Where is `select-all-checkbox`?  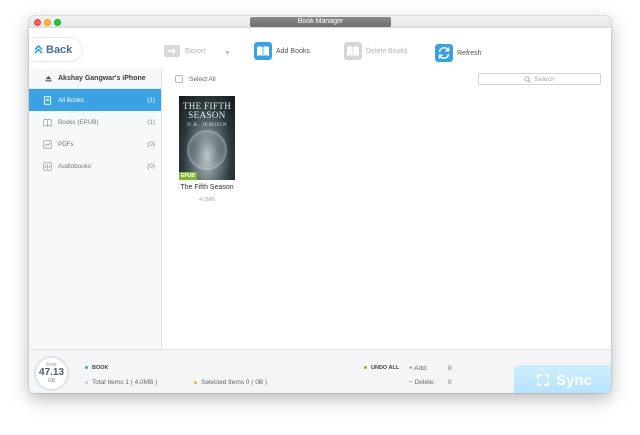
select-all-checkbox is located at coordinates (179, 79).